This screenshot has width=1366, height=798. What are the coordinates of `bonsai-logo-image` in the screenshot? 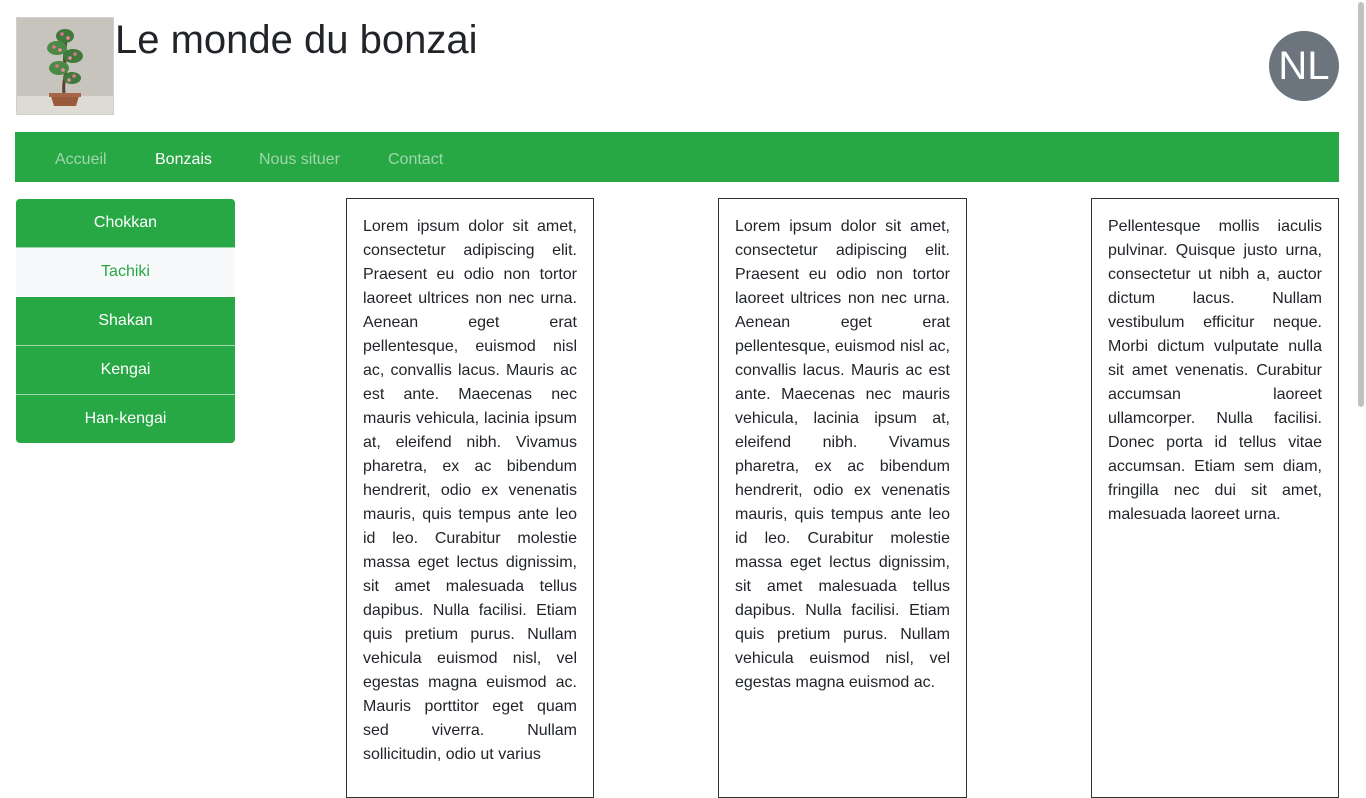 It's located at (65, 66).